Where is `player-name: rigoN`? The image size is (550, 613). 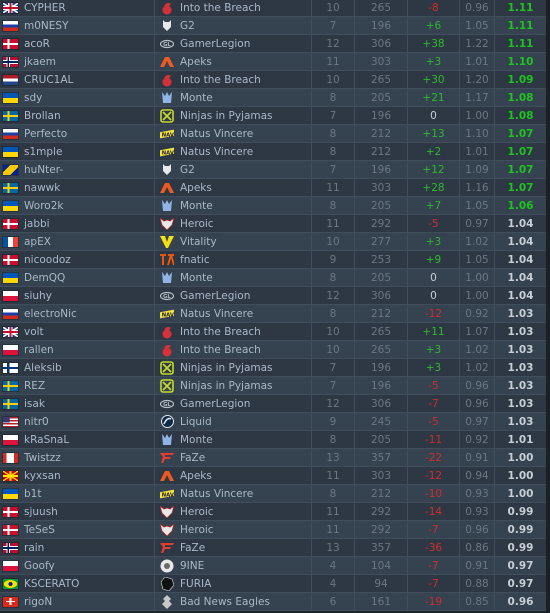 player-name: rigoN is located at coordinates (38, 601).